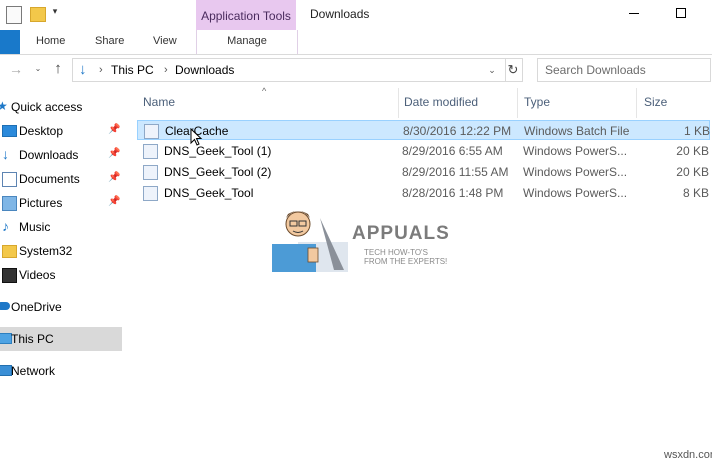  I want to click on tab-share: Share, so click(109, 42).